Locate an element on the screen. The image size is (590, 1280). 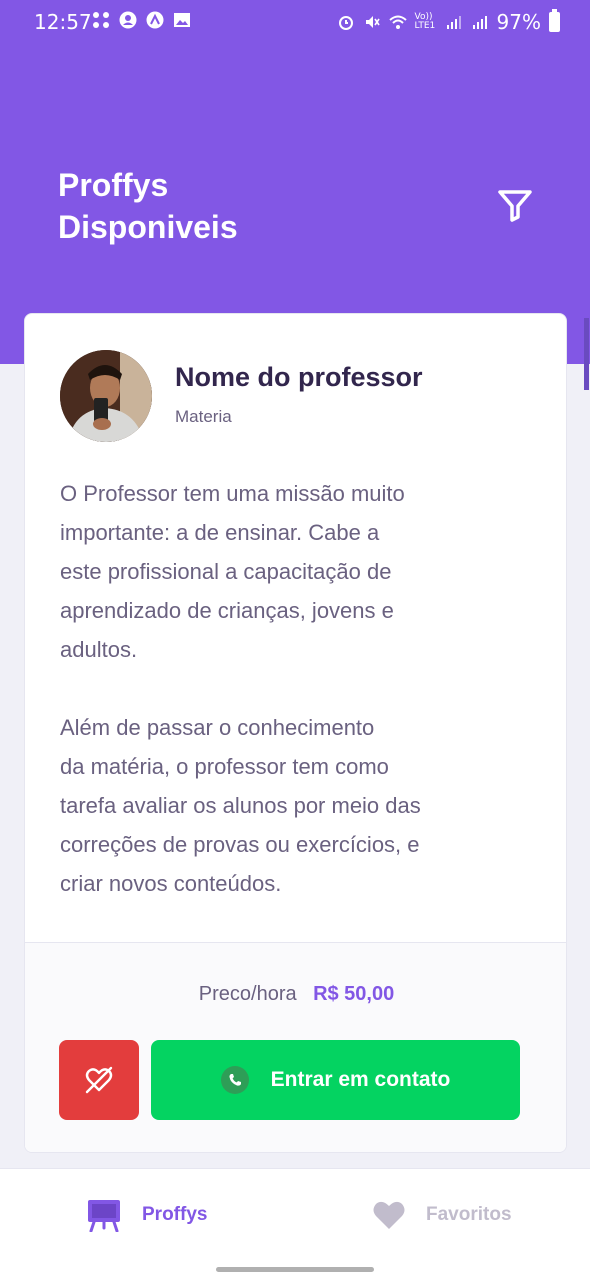
avatar-photo is located at coordinates (106, 396).